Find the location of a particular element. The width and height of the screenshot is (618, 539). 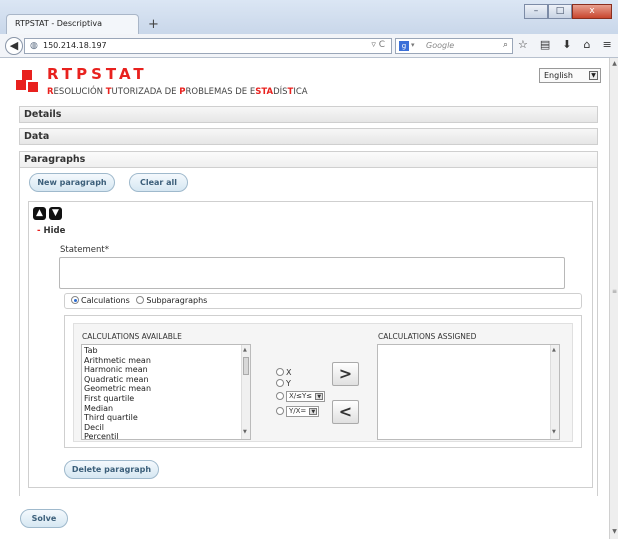

reload-icon: ▿ C is located at coordinates (378, 45).